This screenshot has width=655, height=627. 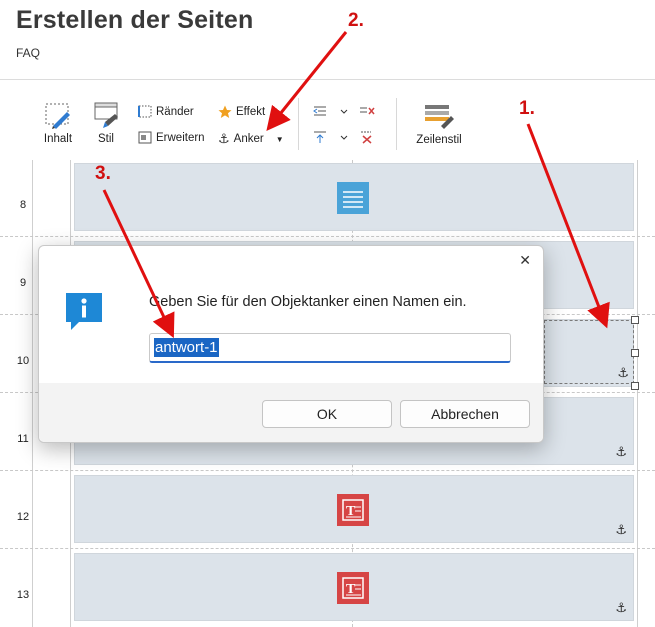 What do you see at coordinates (527, 108) in the screenshot?
I see `annotation-label-1: 1.` at bounding box center [527, 108].